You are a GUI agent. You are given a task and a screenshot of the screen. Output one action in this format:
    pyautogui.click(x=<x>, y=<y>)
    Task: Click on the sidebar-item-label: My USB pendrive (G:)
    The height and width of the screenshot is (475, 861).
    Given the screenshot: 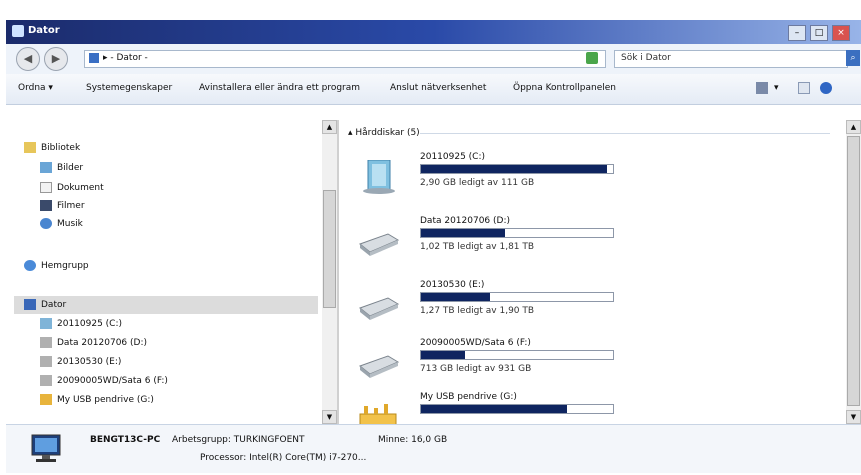 What is the action you would take?
    pyautogui.click(x=105, y=399)
    